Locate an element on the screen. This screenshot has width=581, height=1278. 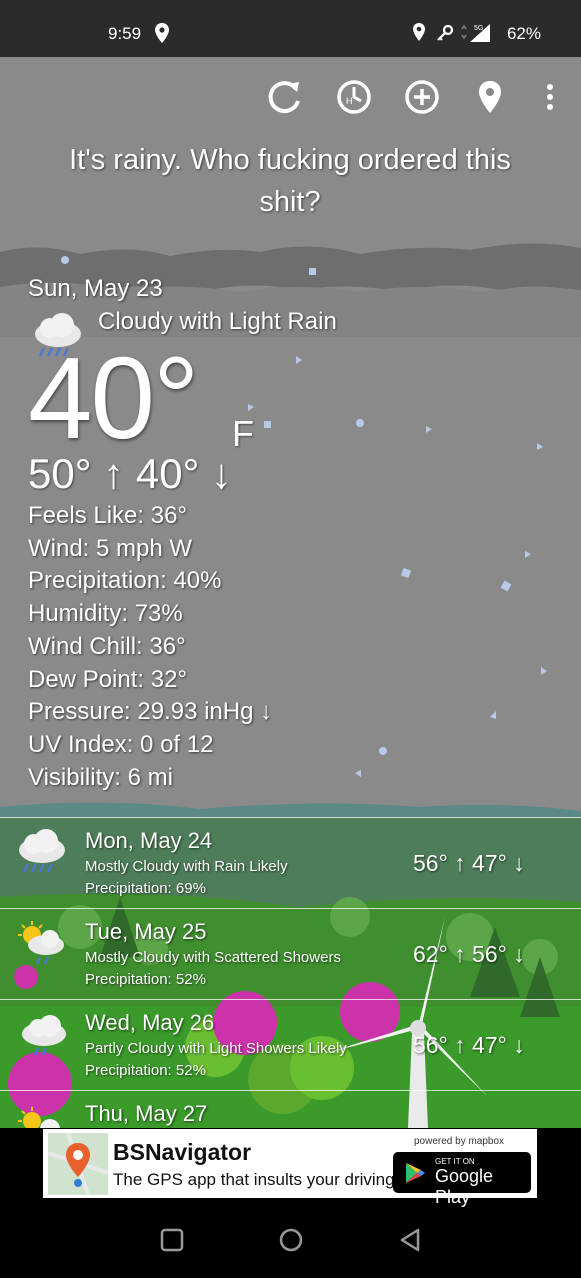
location-icon is located at coordinates (490, 97).